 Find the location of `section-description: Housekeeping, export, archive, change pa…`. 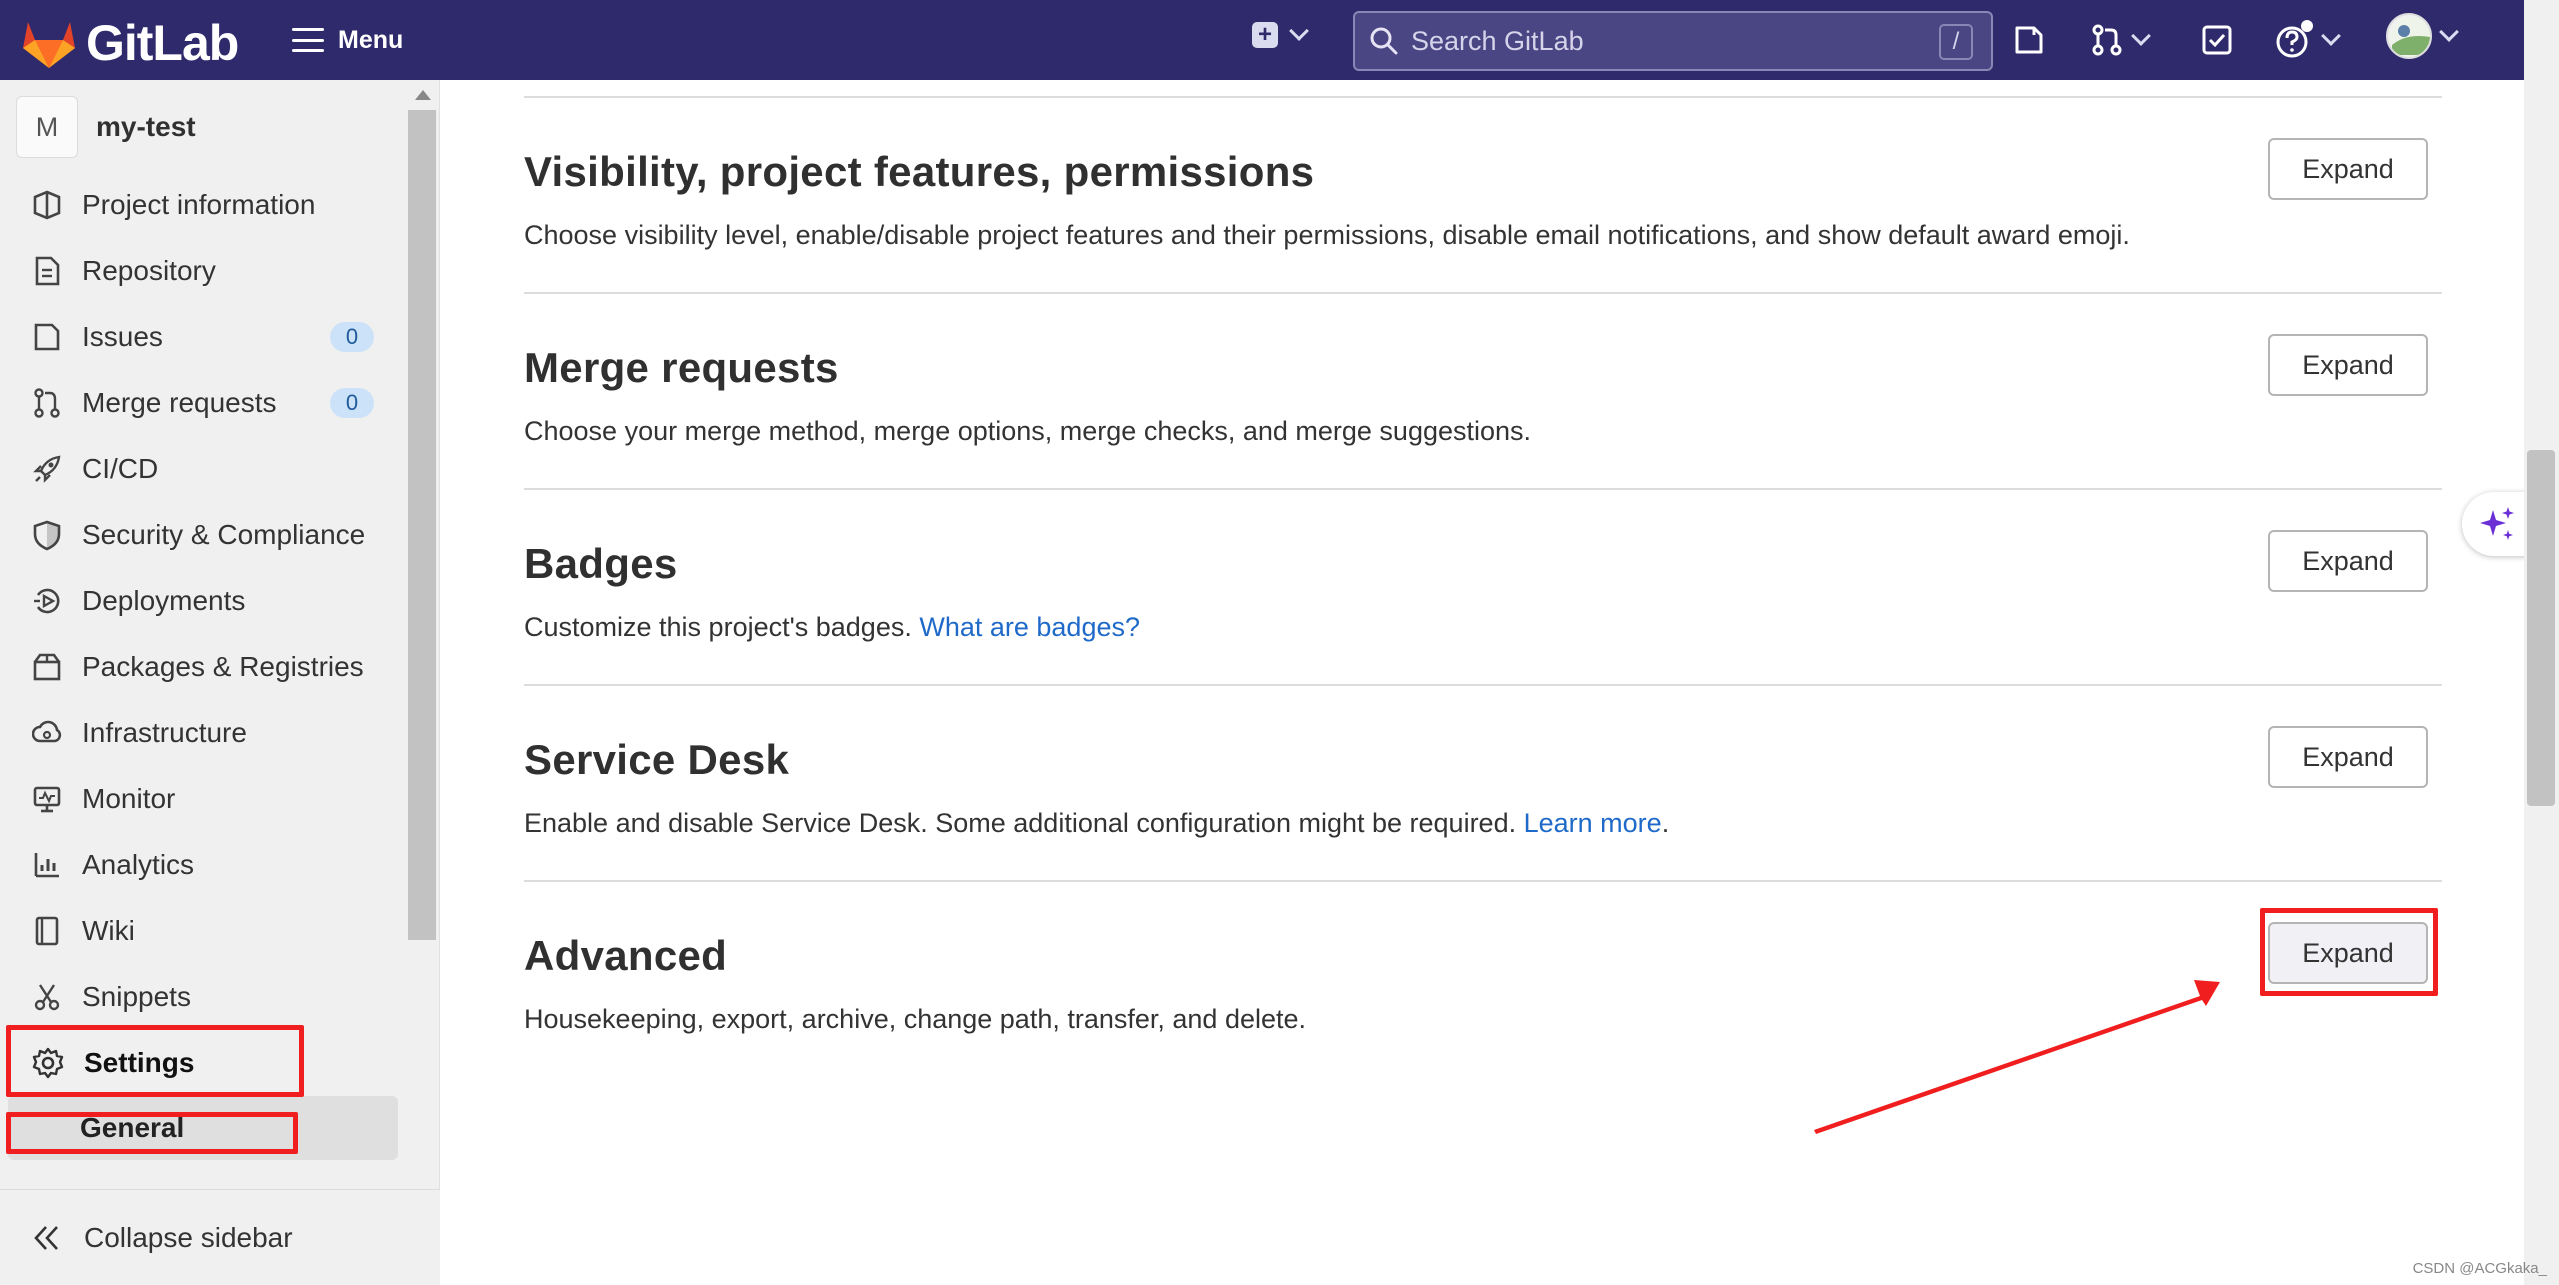

section-description: Housekeeping, export, archive, change pa… is located at coordinates (915, 1019).